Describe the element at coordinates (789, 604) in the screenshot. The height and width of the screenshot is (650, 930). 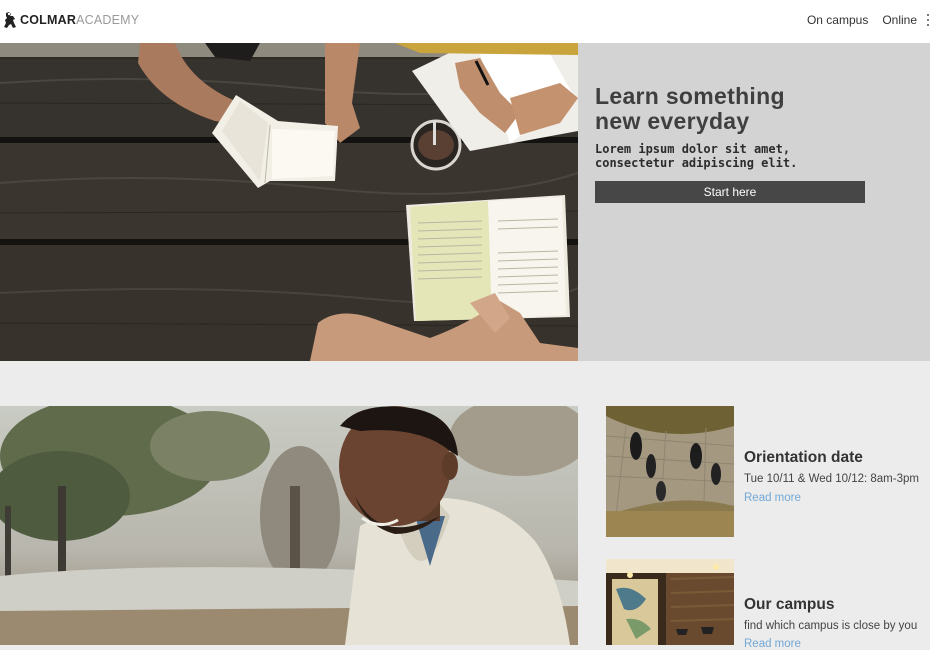
I see `campus-title: Our campus` at that location.